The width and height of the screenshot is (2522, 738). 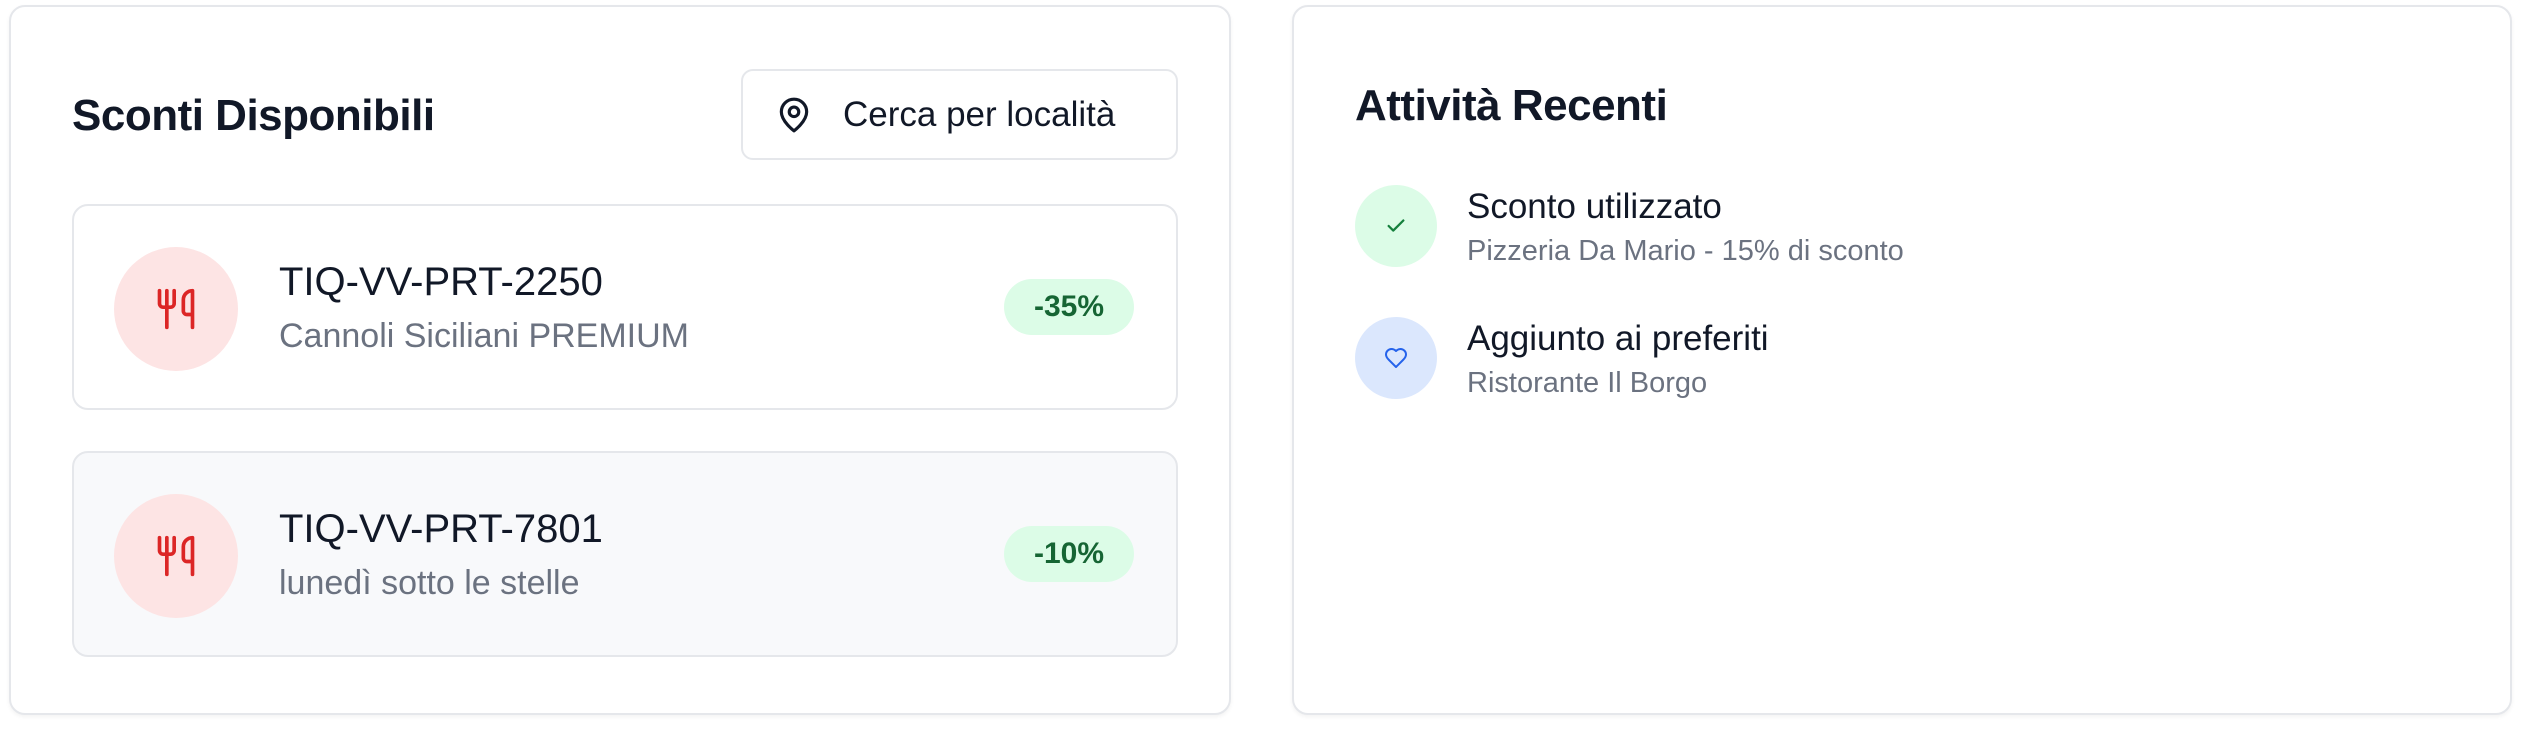 I want to click on heart-icon, so click(x=1396, y=358).